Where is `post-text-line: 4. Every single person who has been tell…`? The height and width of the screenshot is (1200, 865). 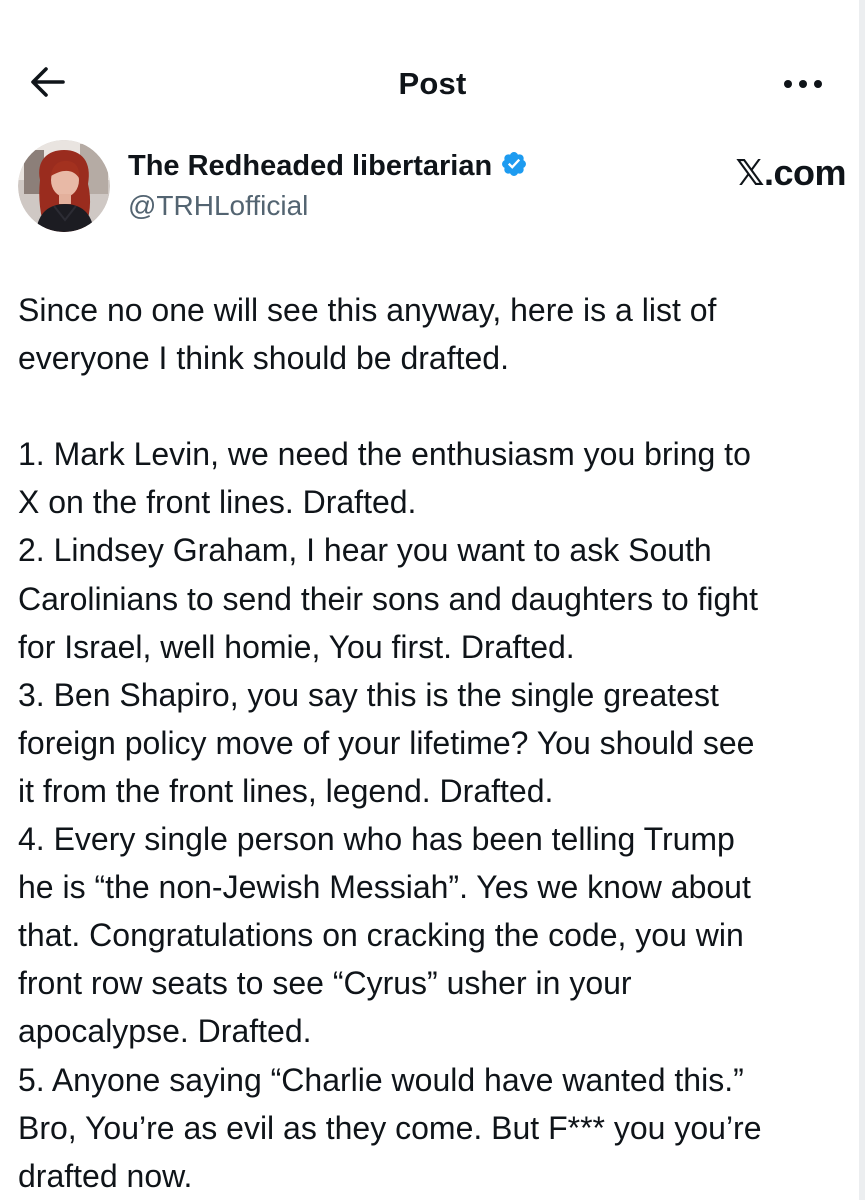
post-text-line: 4. Every single person who has been tell… is located at coordinates (376, 839).